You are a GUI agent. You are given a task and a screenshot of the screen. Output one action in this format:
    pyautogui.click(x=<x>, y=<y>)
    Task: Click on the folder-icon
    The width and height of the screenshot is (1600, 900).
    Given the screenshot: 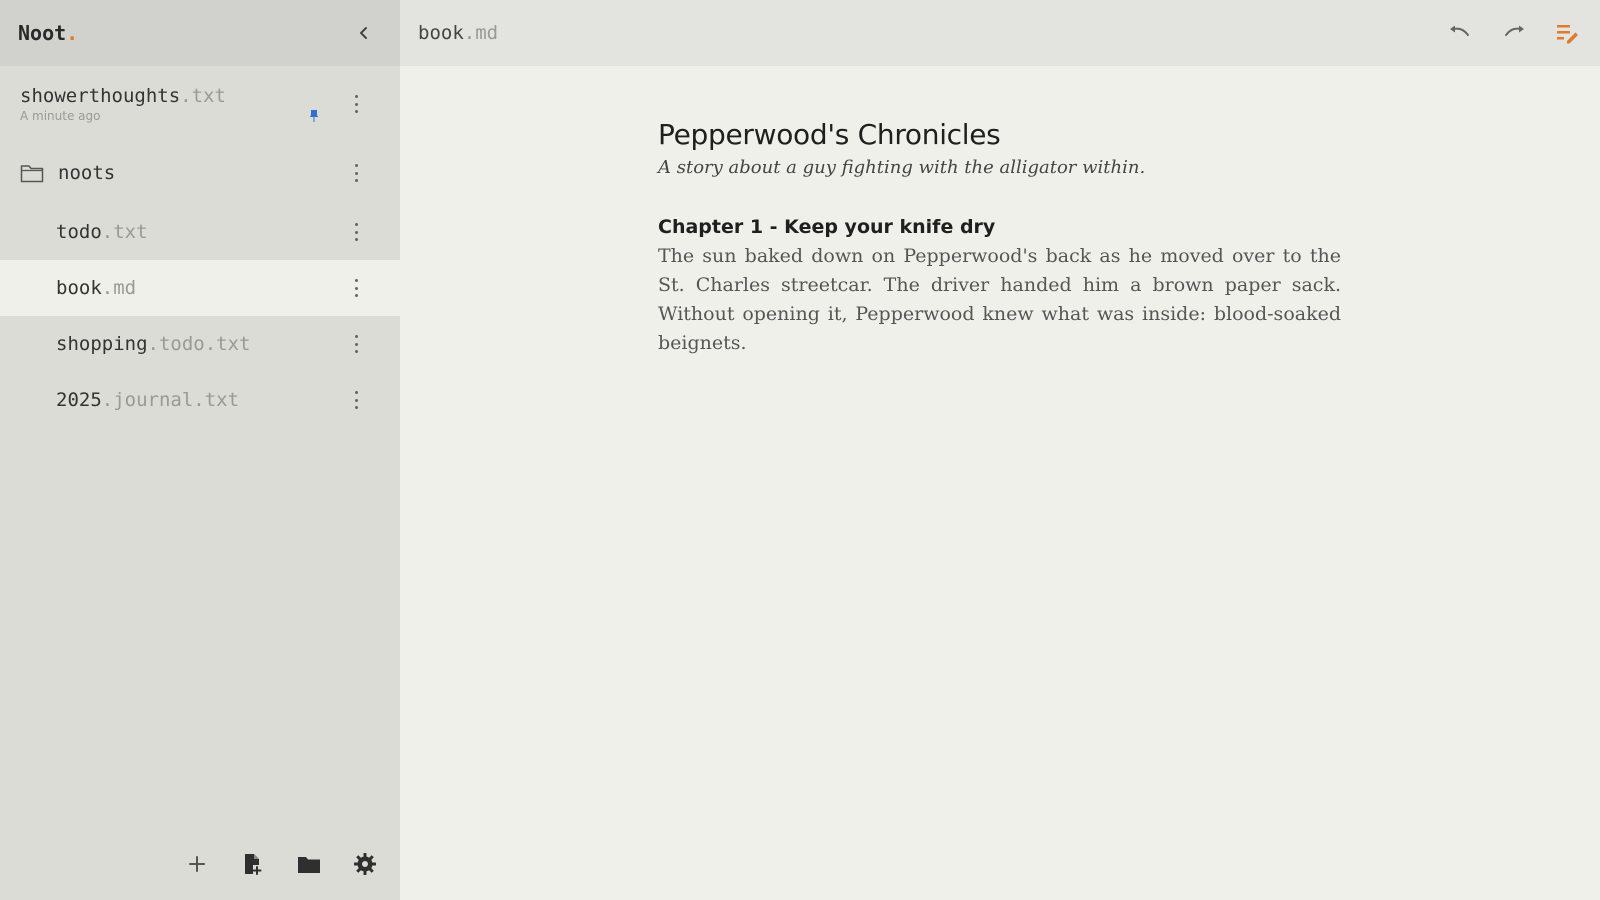 What is the action you would take?
    pyautogui.click(x=309, y=865)
    